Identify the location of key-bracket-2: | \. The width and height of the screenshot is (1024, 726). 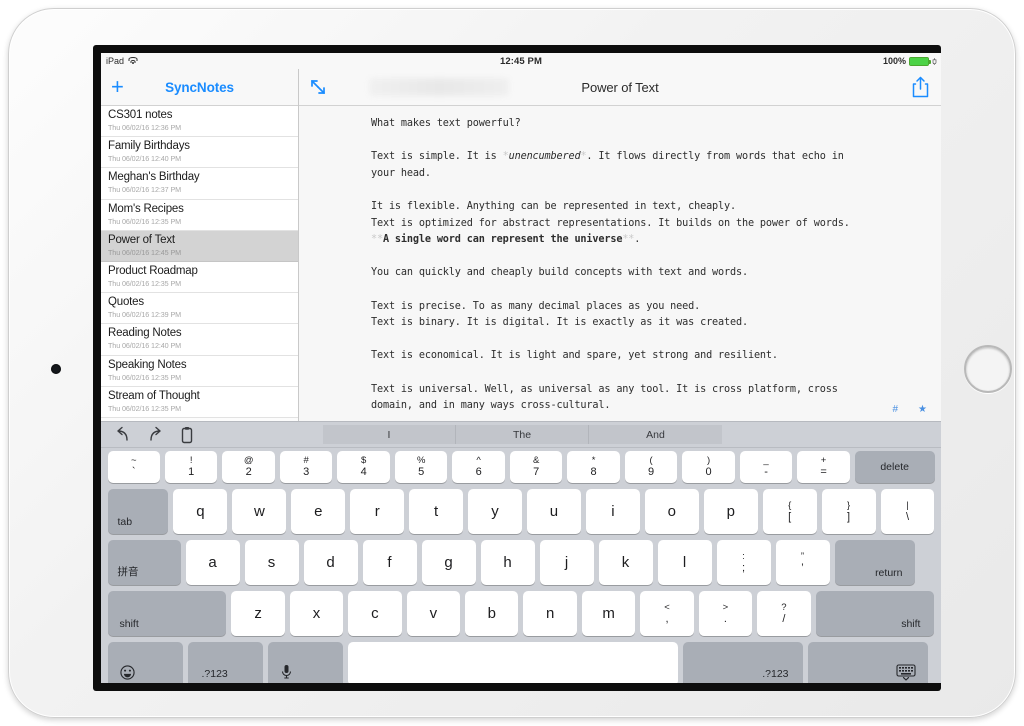
(907, 511).